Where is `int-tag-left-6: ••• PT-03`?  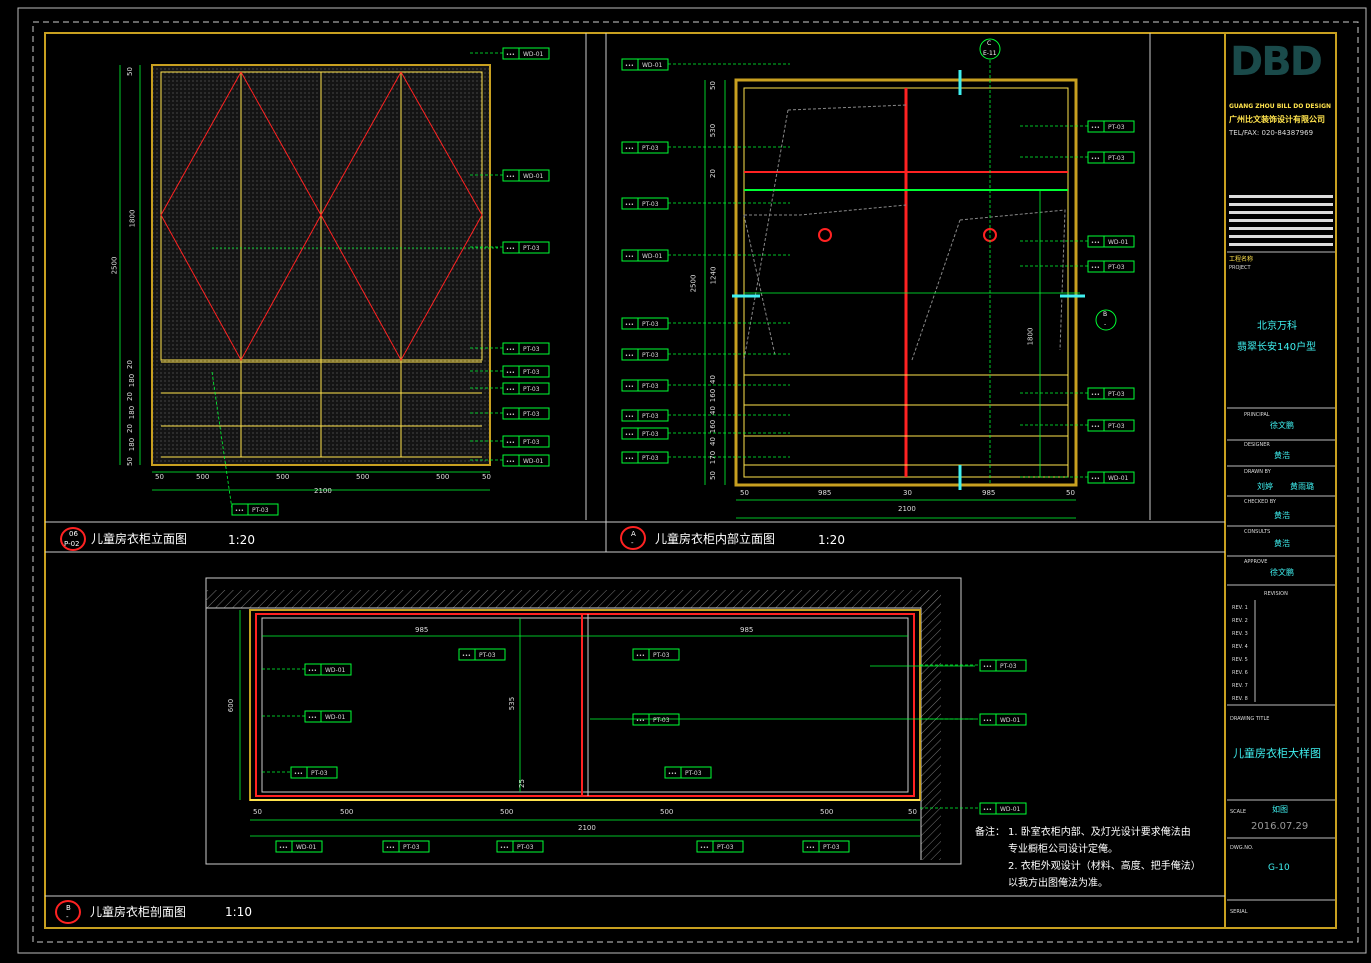
int-tag-left-6: ••• PT-03 is located at coordinates (705, 385).